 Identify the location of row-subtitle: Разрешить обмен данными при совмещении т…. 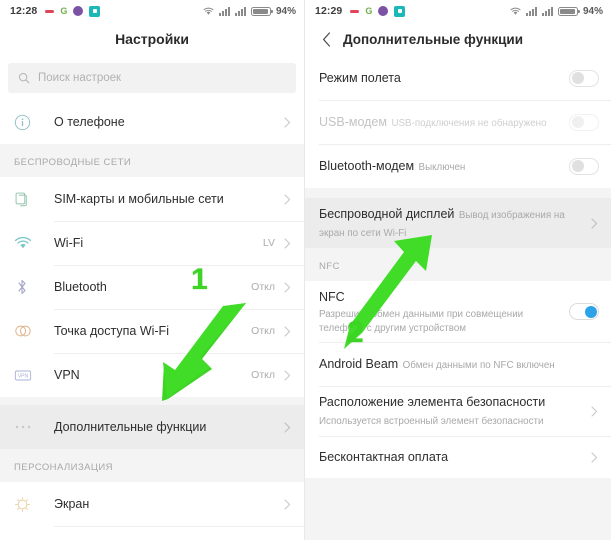
(421, 321).